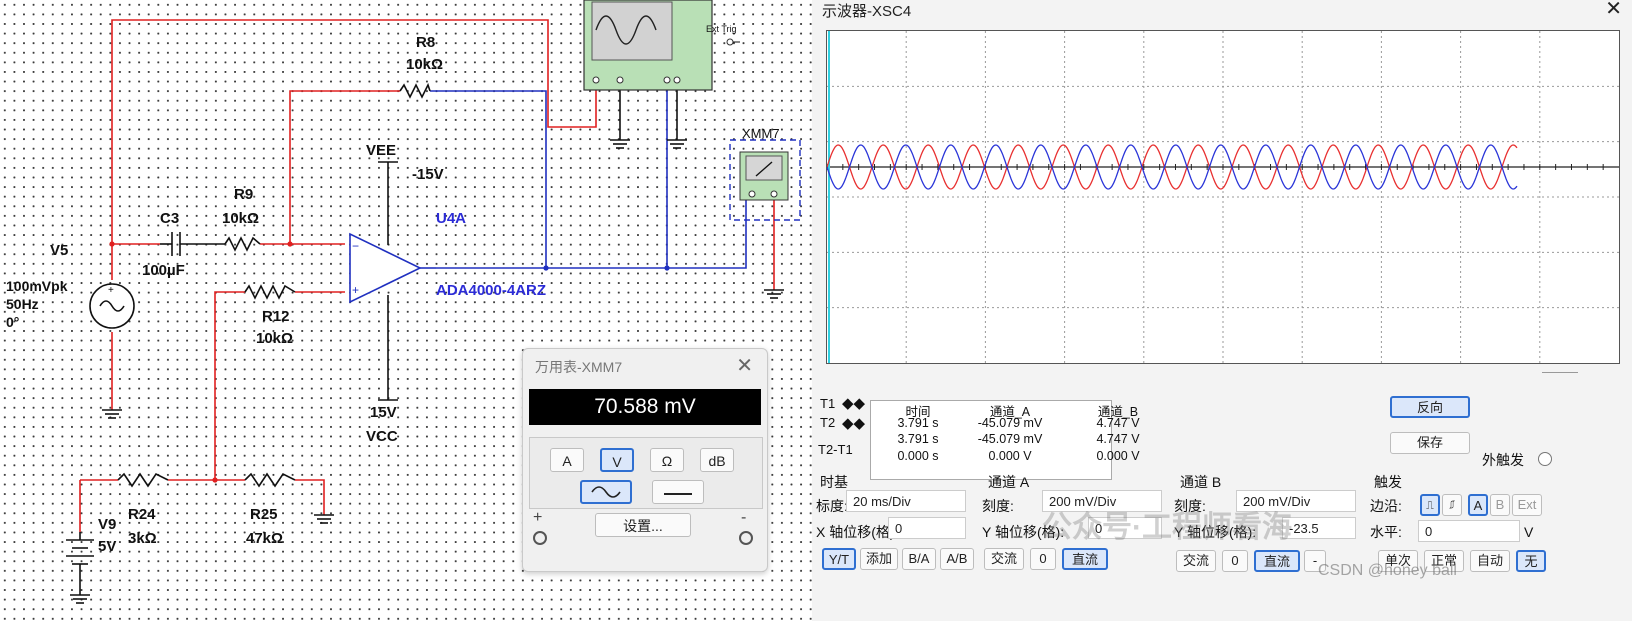 The height and width of the screenshot is (621, 1632). Describe the element at coordinates (1118, 456) in the screenshot. I see `diff-channel-b: 0.000 V` at that location.